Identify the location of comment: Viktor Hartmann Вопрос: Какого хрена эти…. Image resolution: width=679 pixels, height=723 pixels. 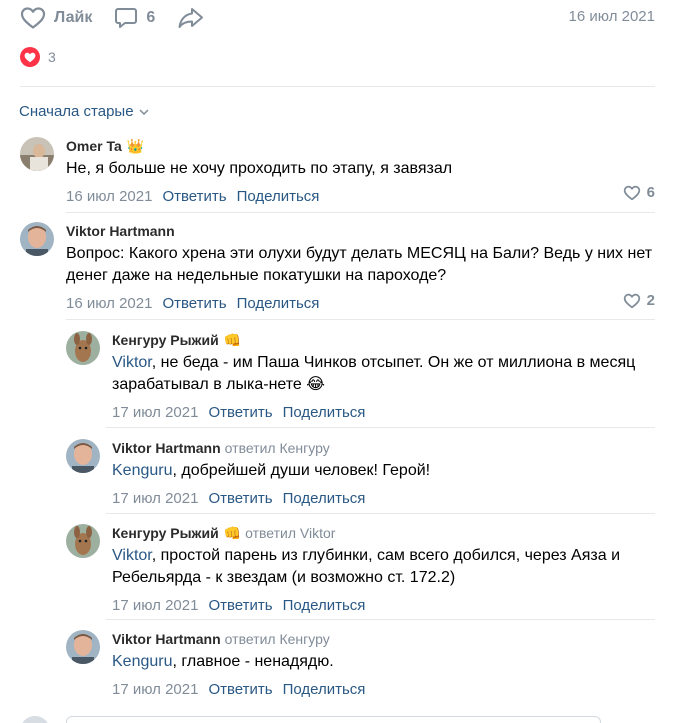
(337, 268).